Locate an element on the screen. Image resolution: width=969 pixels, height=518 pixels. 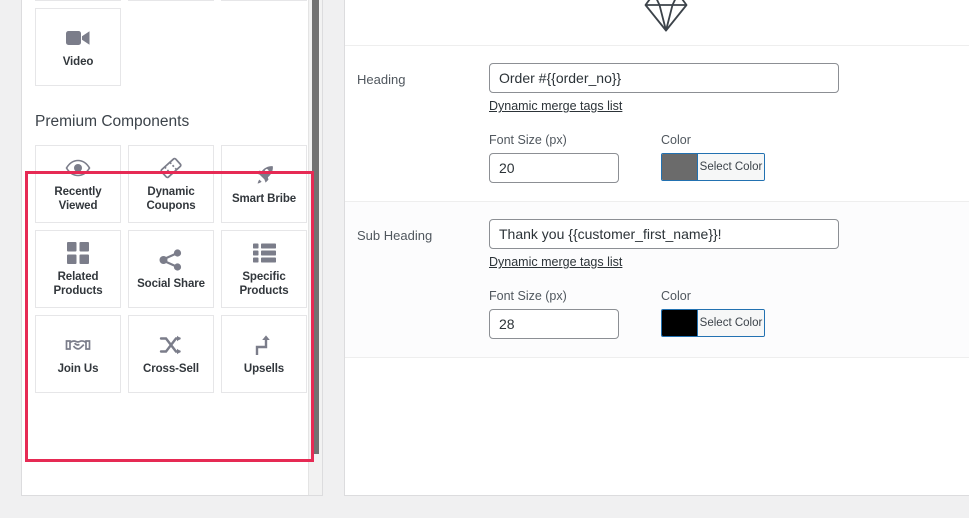
component-tile-label: Join Us is located at coordinates (78, 368).